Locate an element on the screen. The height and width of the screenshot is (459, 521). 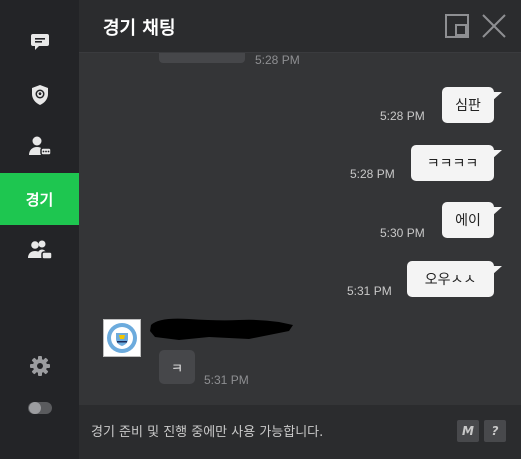
sidebar-friends-chat-button is located at coordinates (39, 146).